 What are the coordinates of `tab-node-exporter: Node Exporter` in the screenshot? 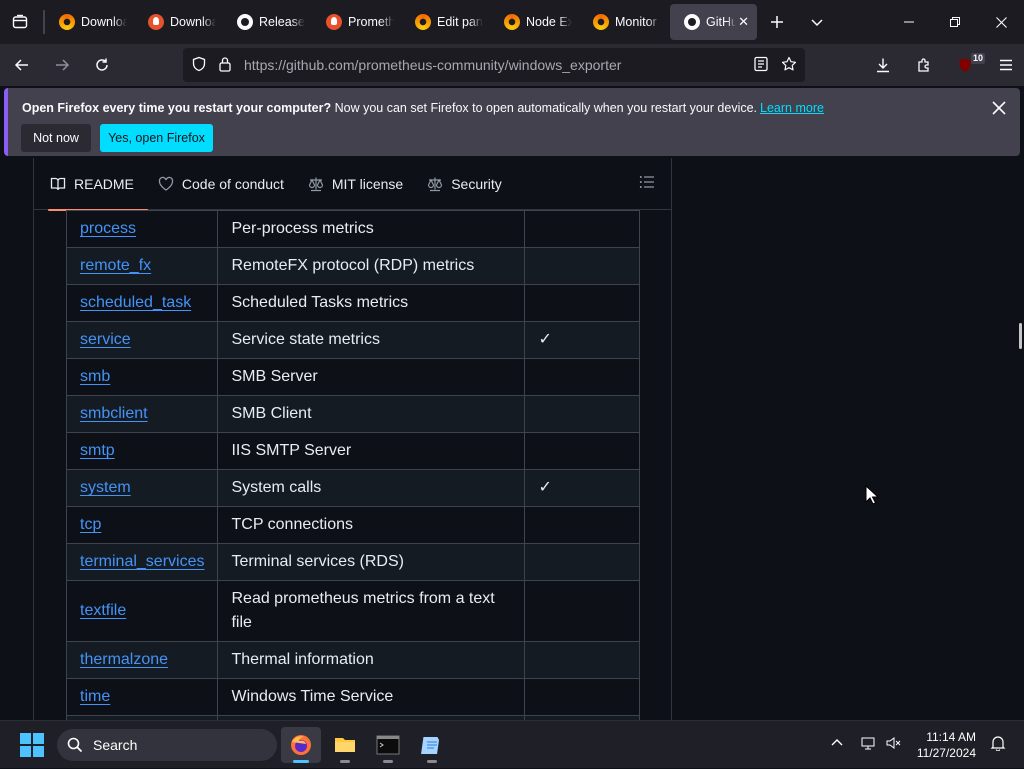 It's located at (534, 22).